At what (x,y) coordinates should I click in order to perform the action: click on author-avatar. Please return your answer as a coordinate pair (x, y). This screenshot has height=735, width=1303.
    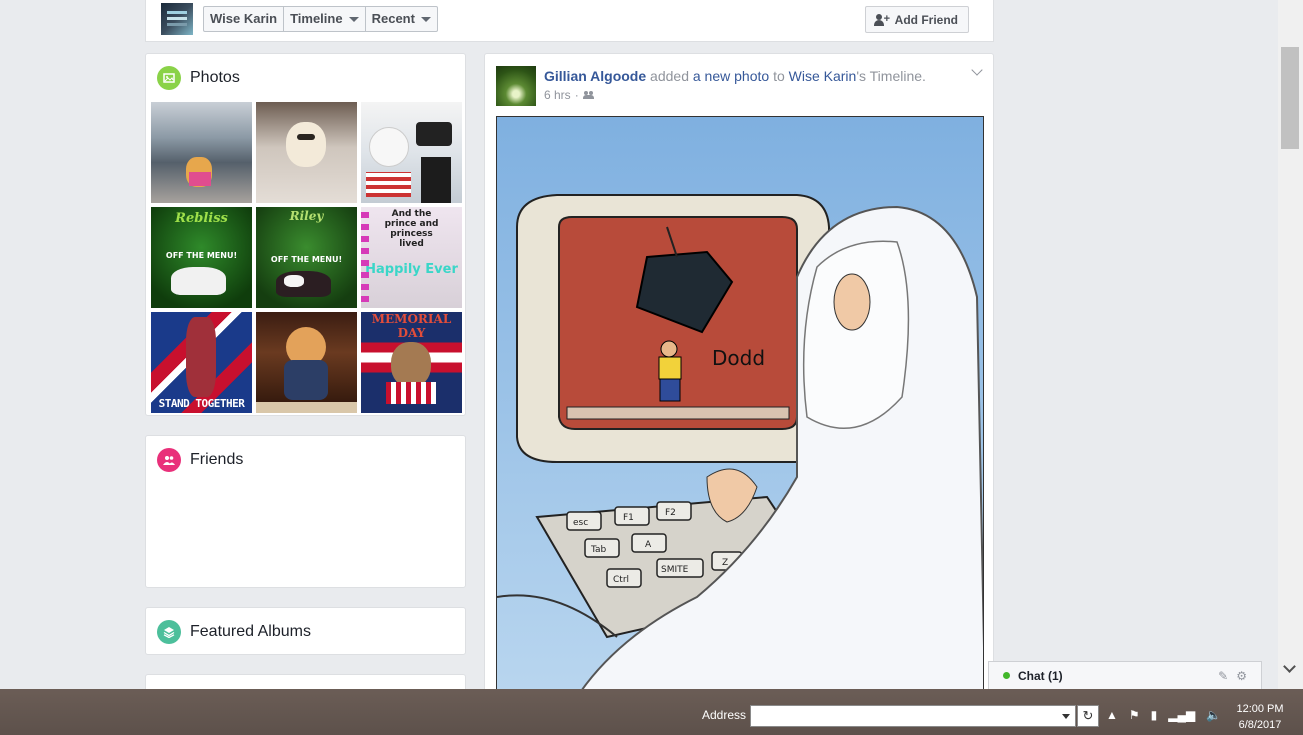
    Looking at the image, I should click on (516, 86).